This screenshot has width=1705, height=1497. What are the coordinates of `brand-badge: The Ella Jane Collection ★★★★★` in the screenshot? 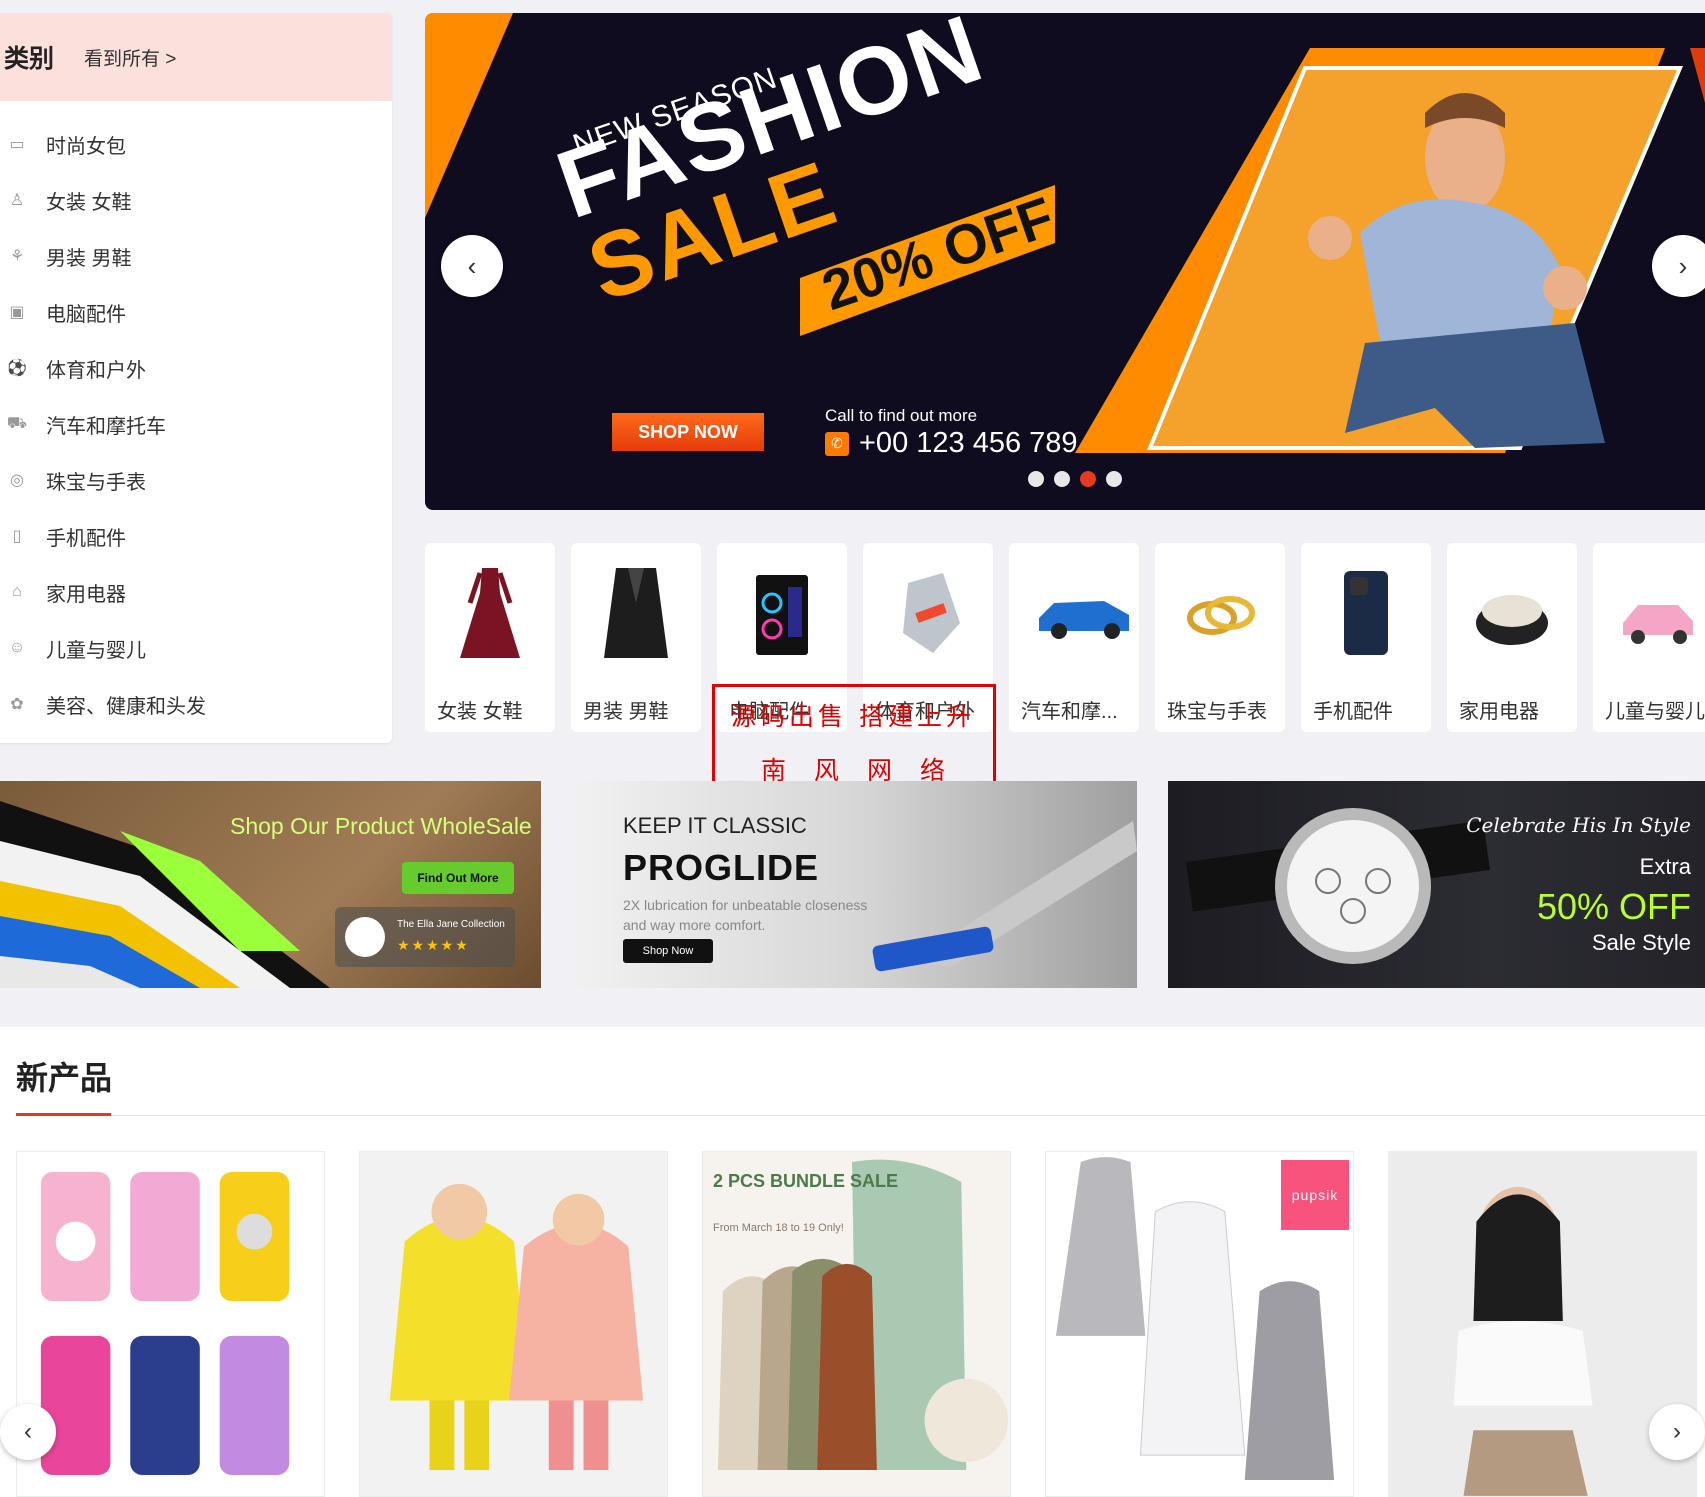 It's located at (425, 937).